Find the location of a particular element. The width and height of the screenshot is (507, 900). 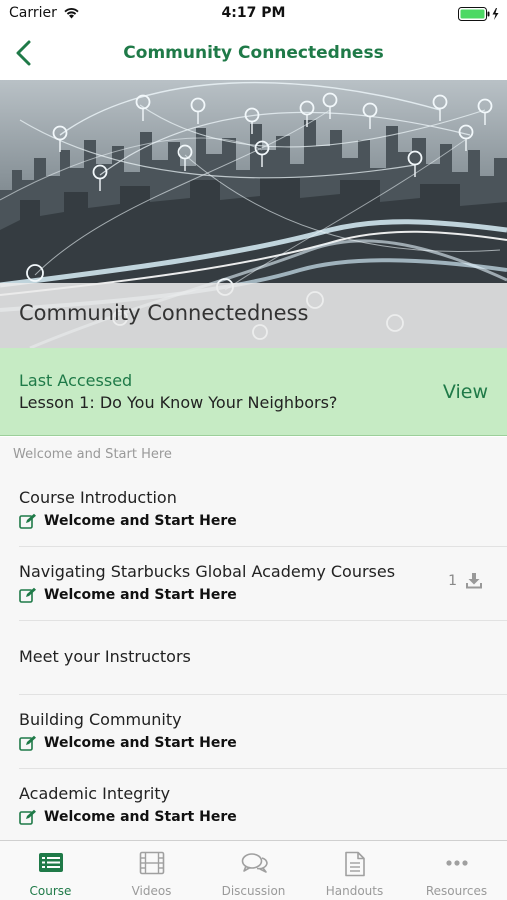

tab-handouts: Handouts is located at coordinates (354, 870).